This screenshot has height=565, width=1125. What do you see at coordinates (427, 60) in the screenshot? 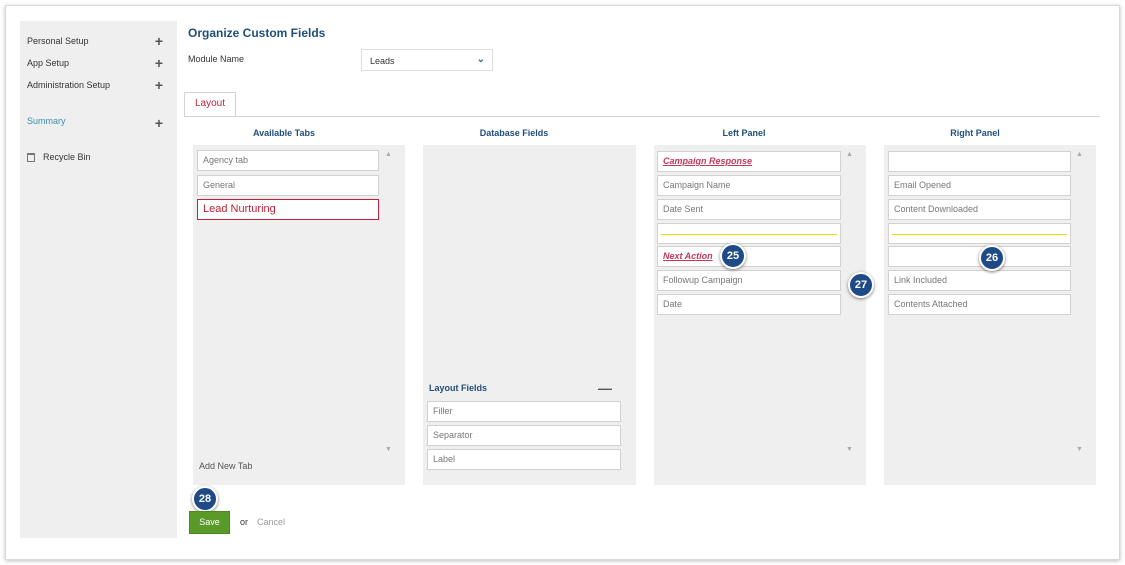
I see `module-select: Leads ⌄` at bounding box center [427, 60].